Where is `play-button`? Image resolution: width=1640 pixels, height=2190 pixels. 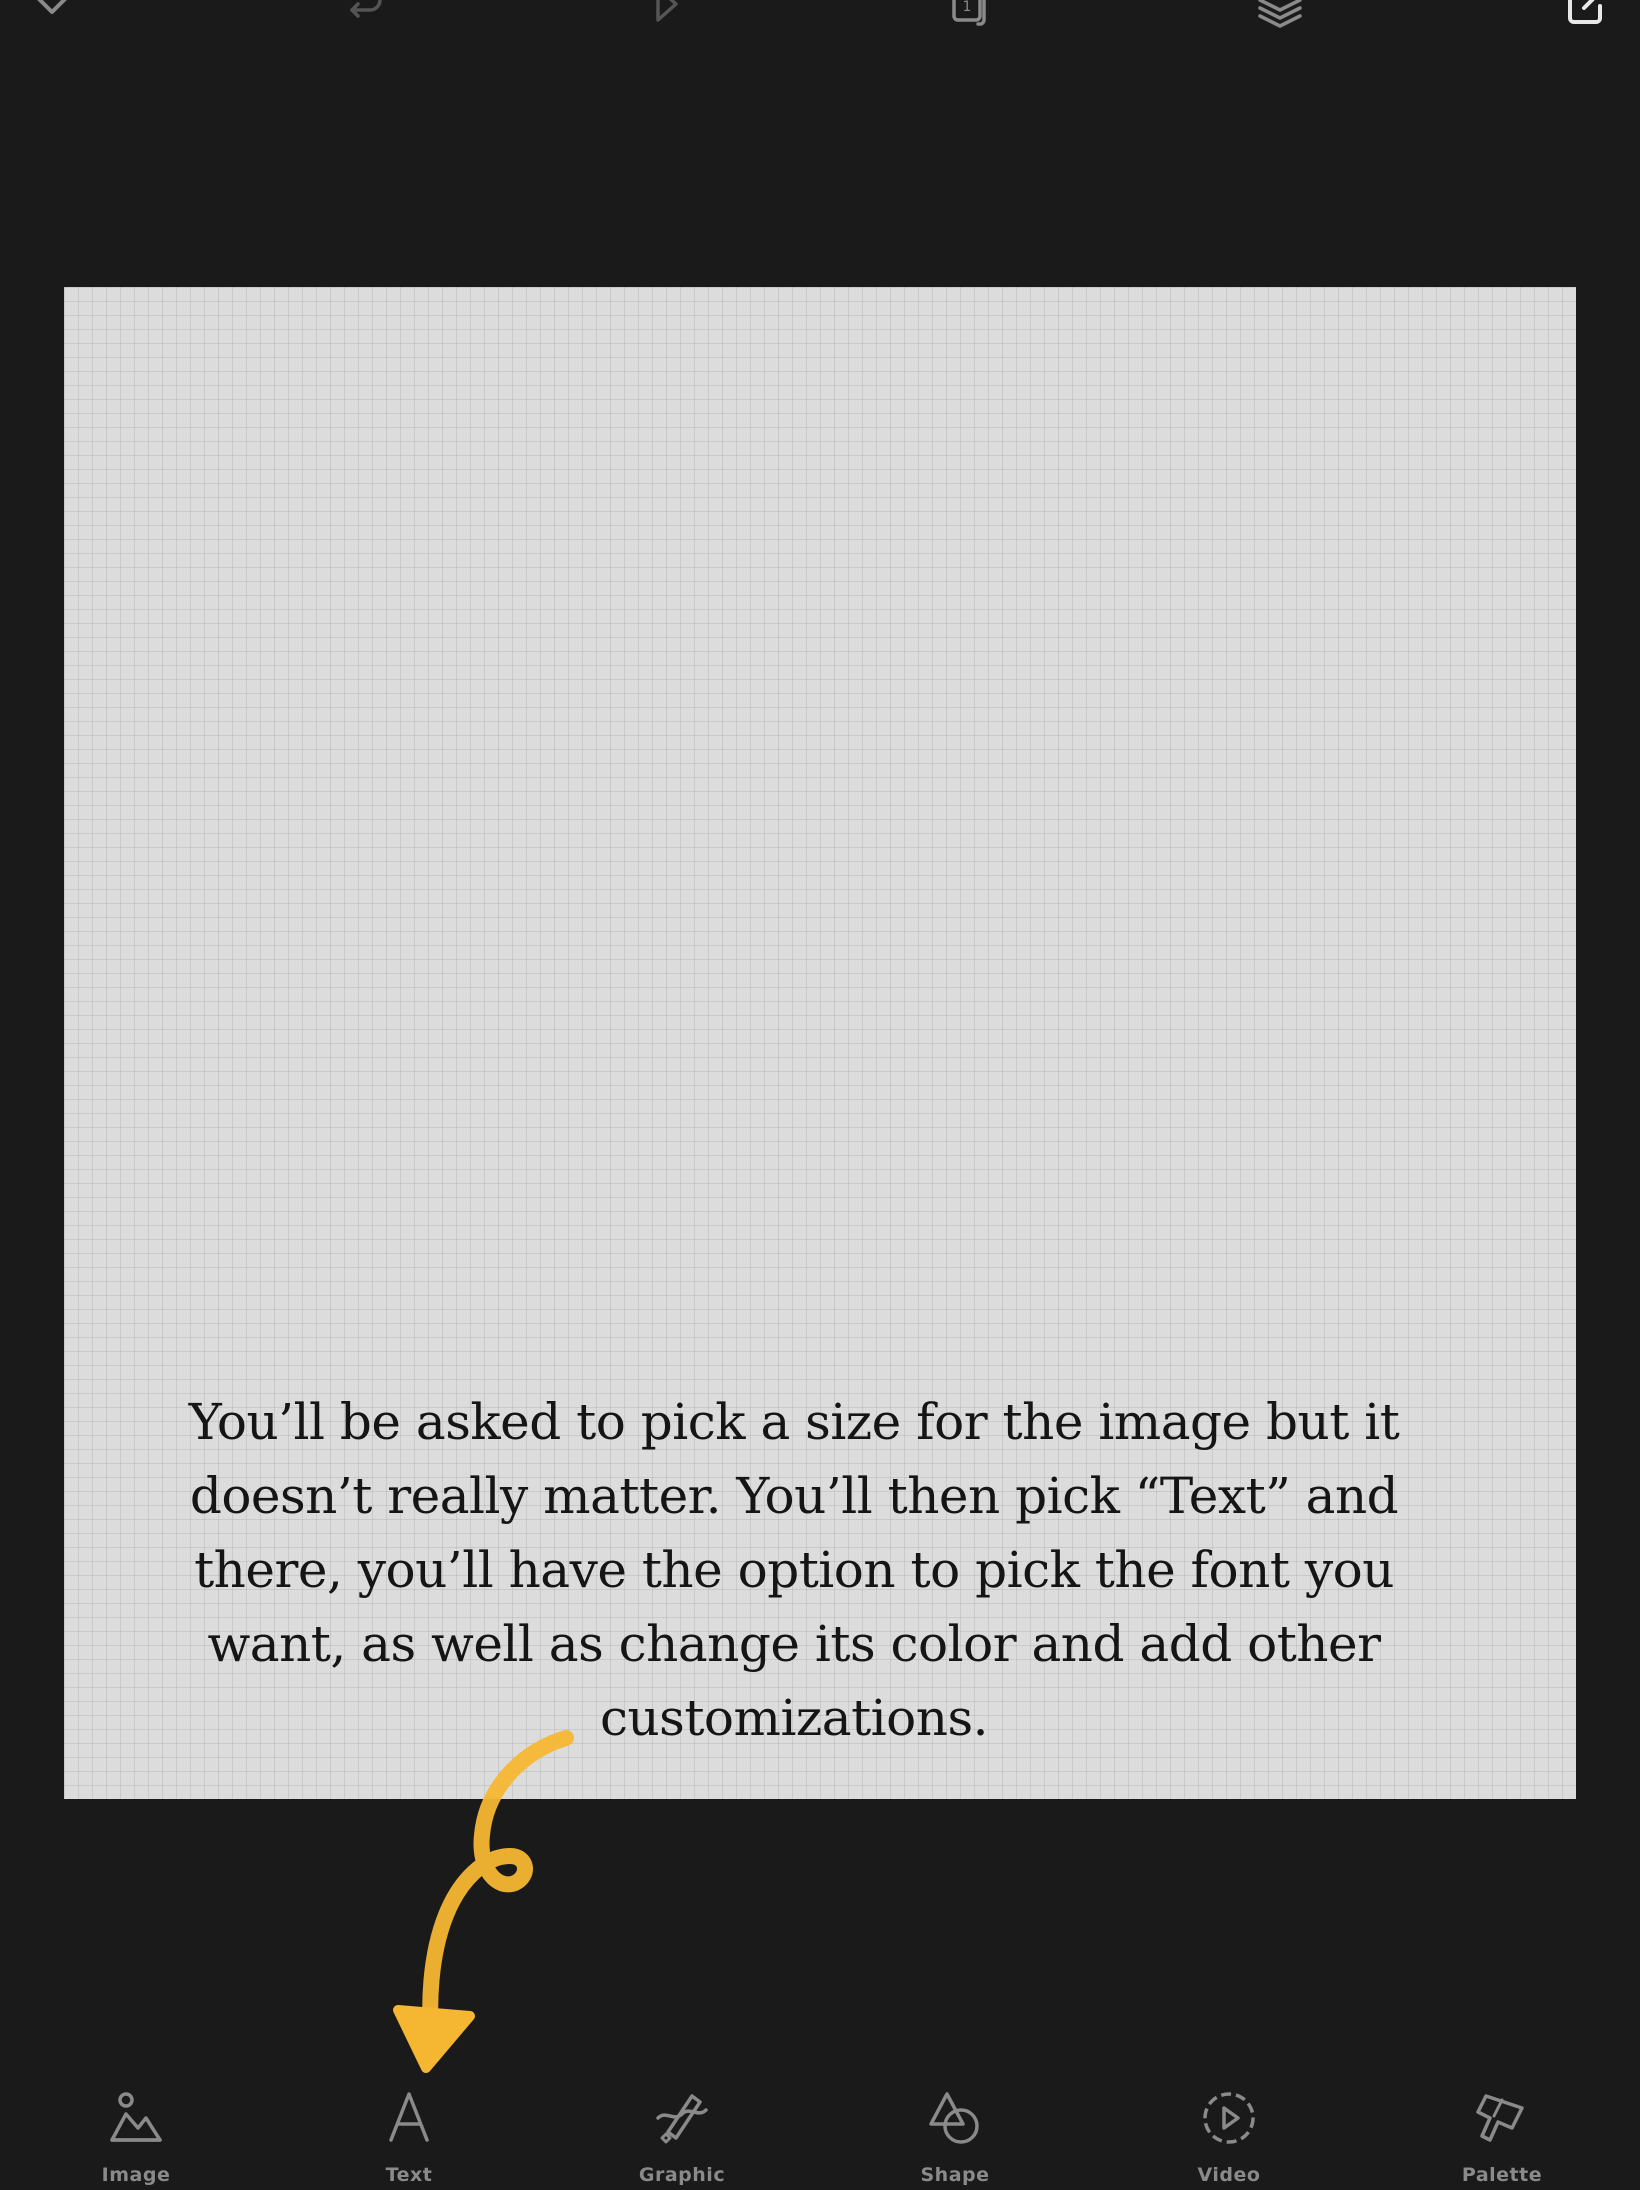 play-button is located at coordinates (666, 17).